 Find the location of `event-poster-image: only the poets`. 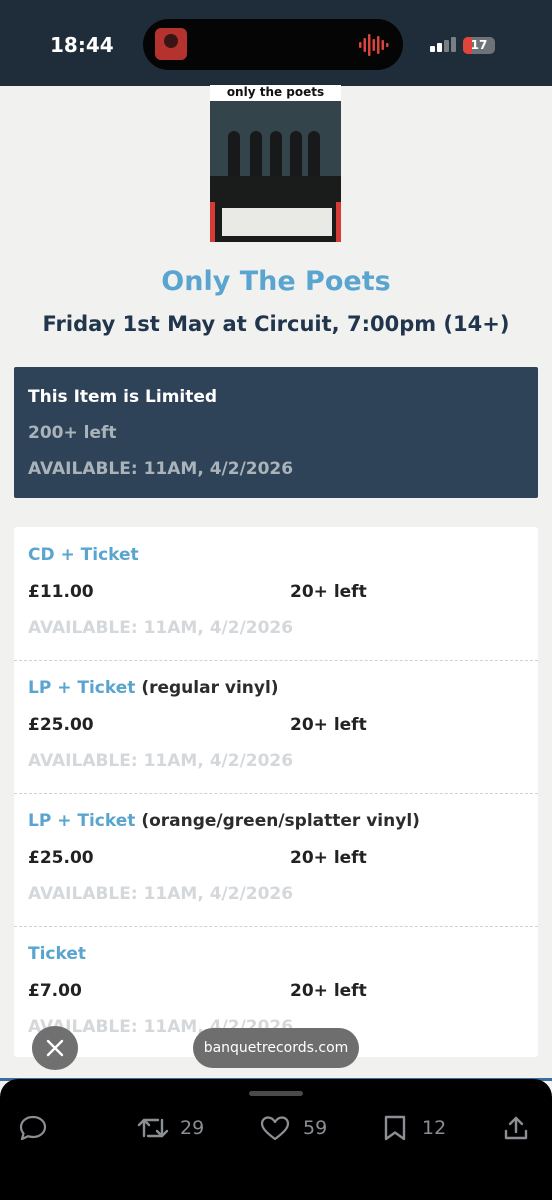

event-poster-image: only the poets is located at coordinates (275, 163).